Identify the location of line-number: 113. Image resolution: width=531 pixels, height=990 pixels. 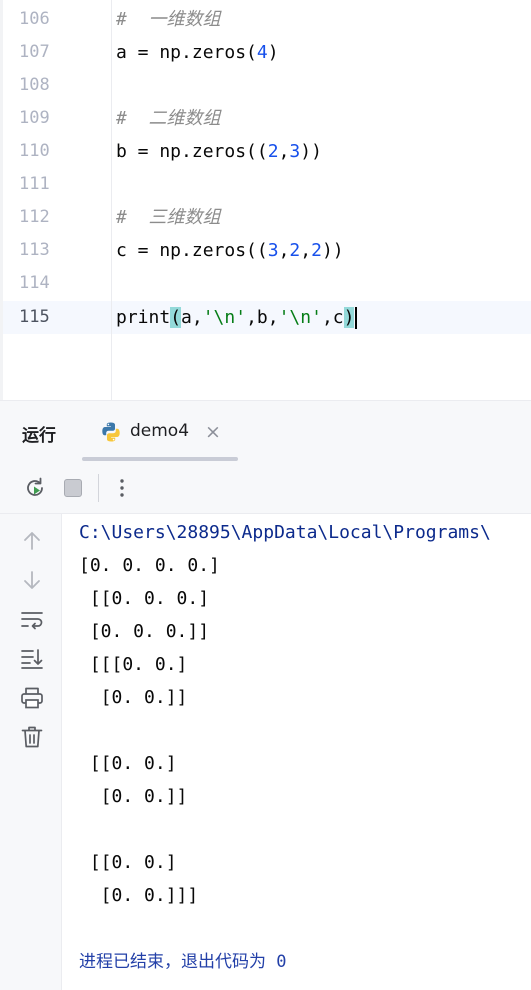
(34, 250).